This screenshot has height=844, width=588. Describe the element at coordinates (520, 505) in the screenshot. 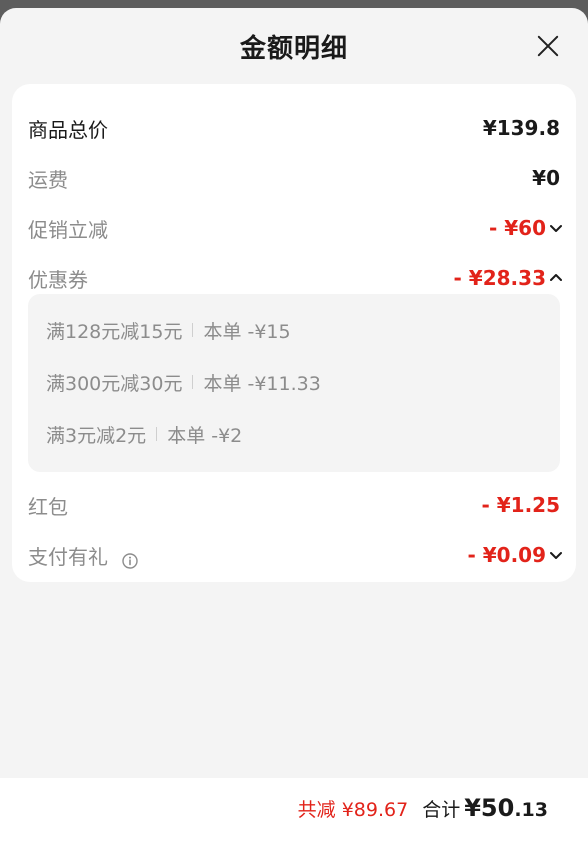

I see `red-packet-value: - ¥1.25` at that location.